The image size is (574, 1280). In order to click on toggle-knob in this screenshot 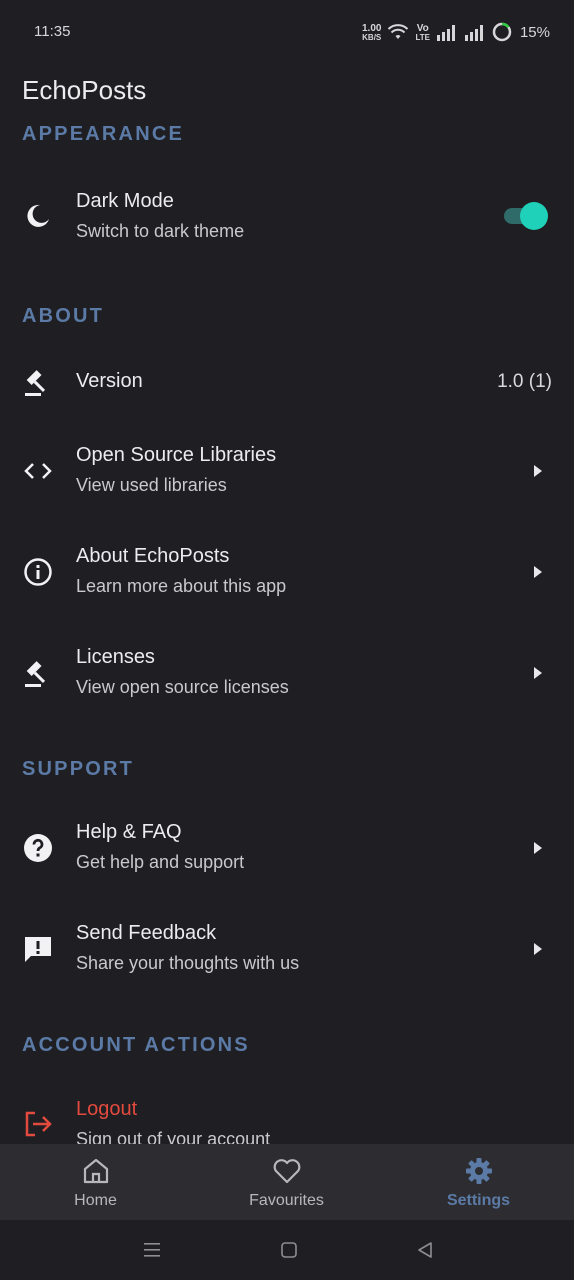, I will do `click(534, 216)`.